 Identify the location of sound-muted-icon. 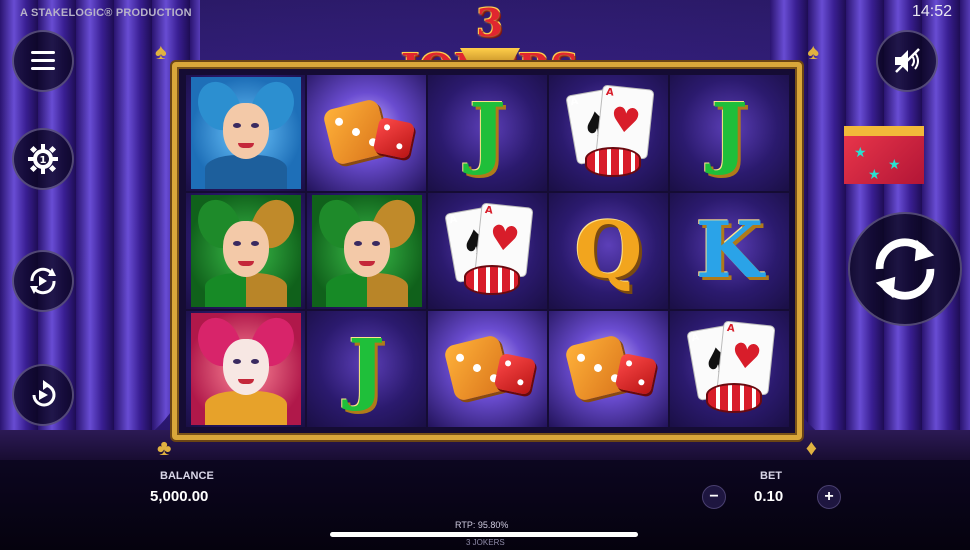
(907, 60).